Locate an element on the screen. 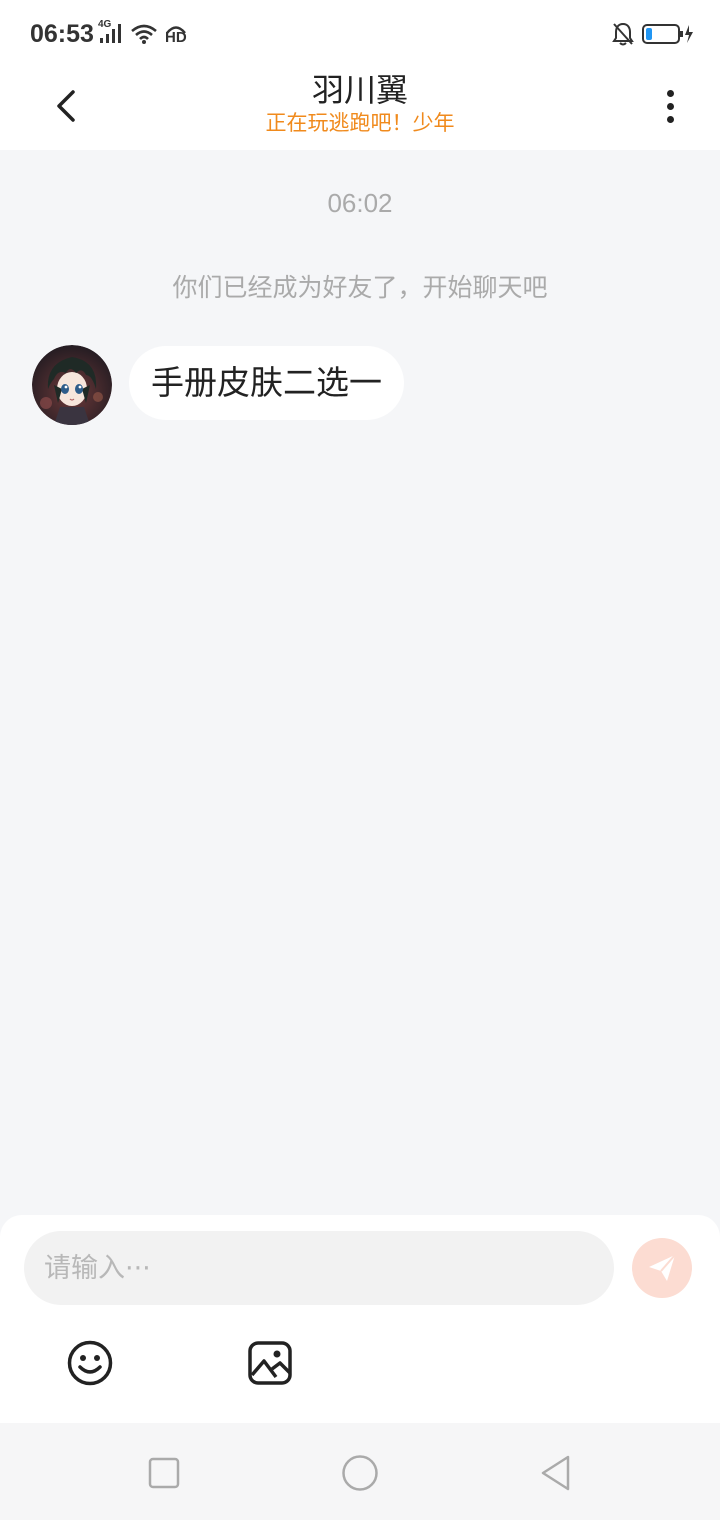 Image resolution: width=720 pixels, height=1520 pixels. wifi-icon is located at coordinates (144, 34).